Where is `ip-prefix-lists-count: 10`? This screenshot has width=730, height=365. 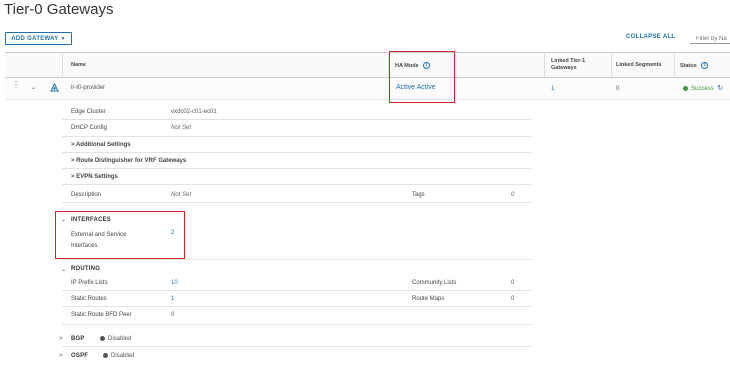
ip-prefix-lists-count: 10 is located at coordinates (174, 283).